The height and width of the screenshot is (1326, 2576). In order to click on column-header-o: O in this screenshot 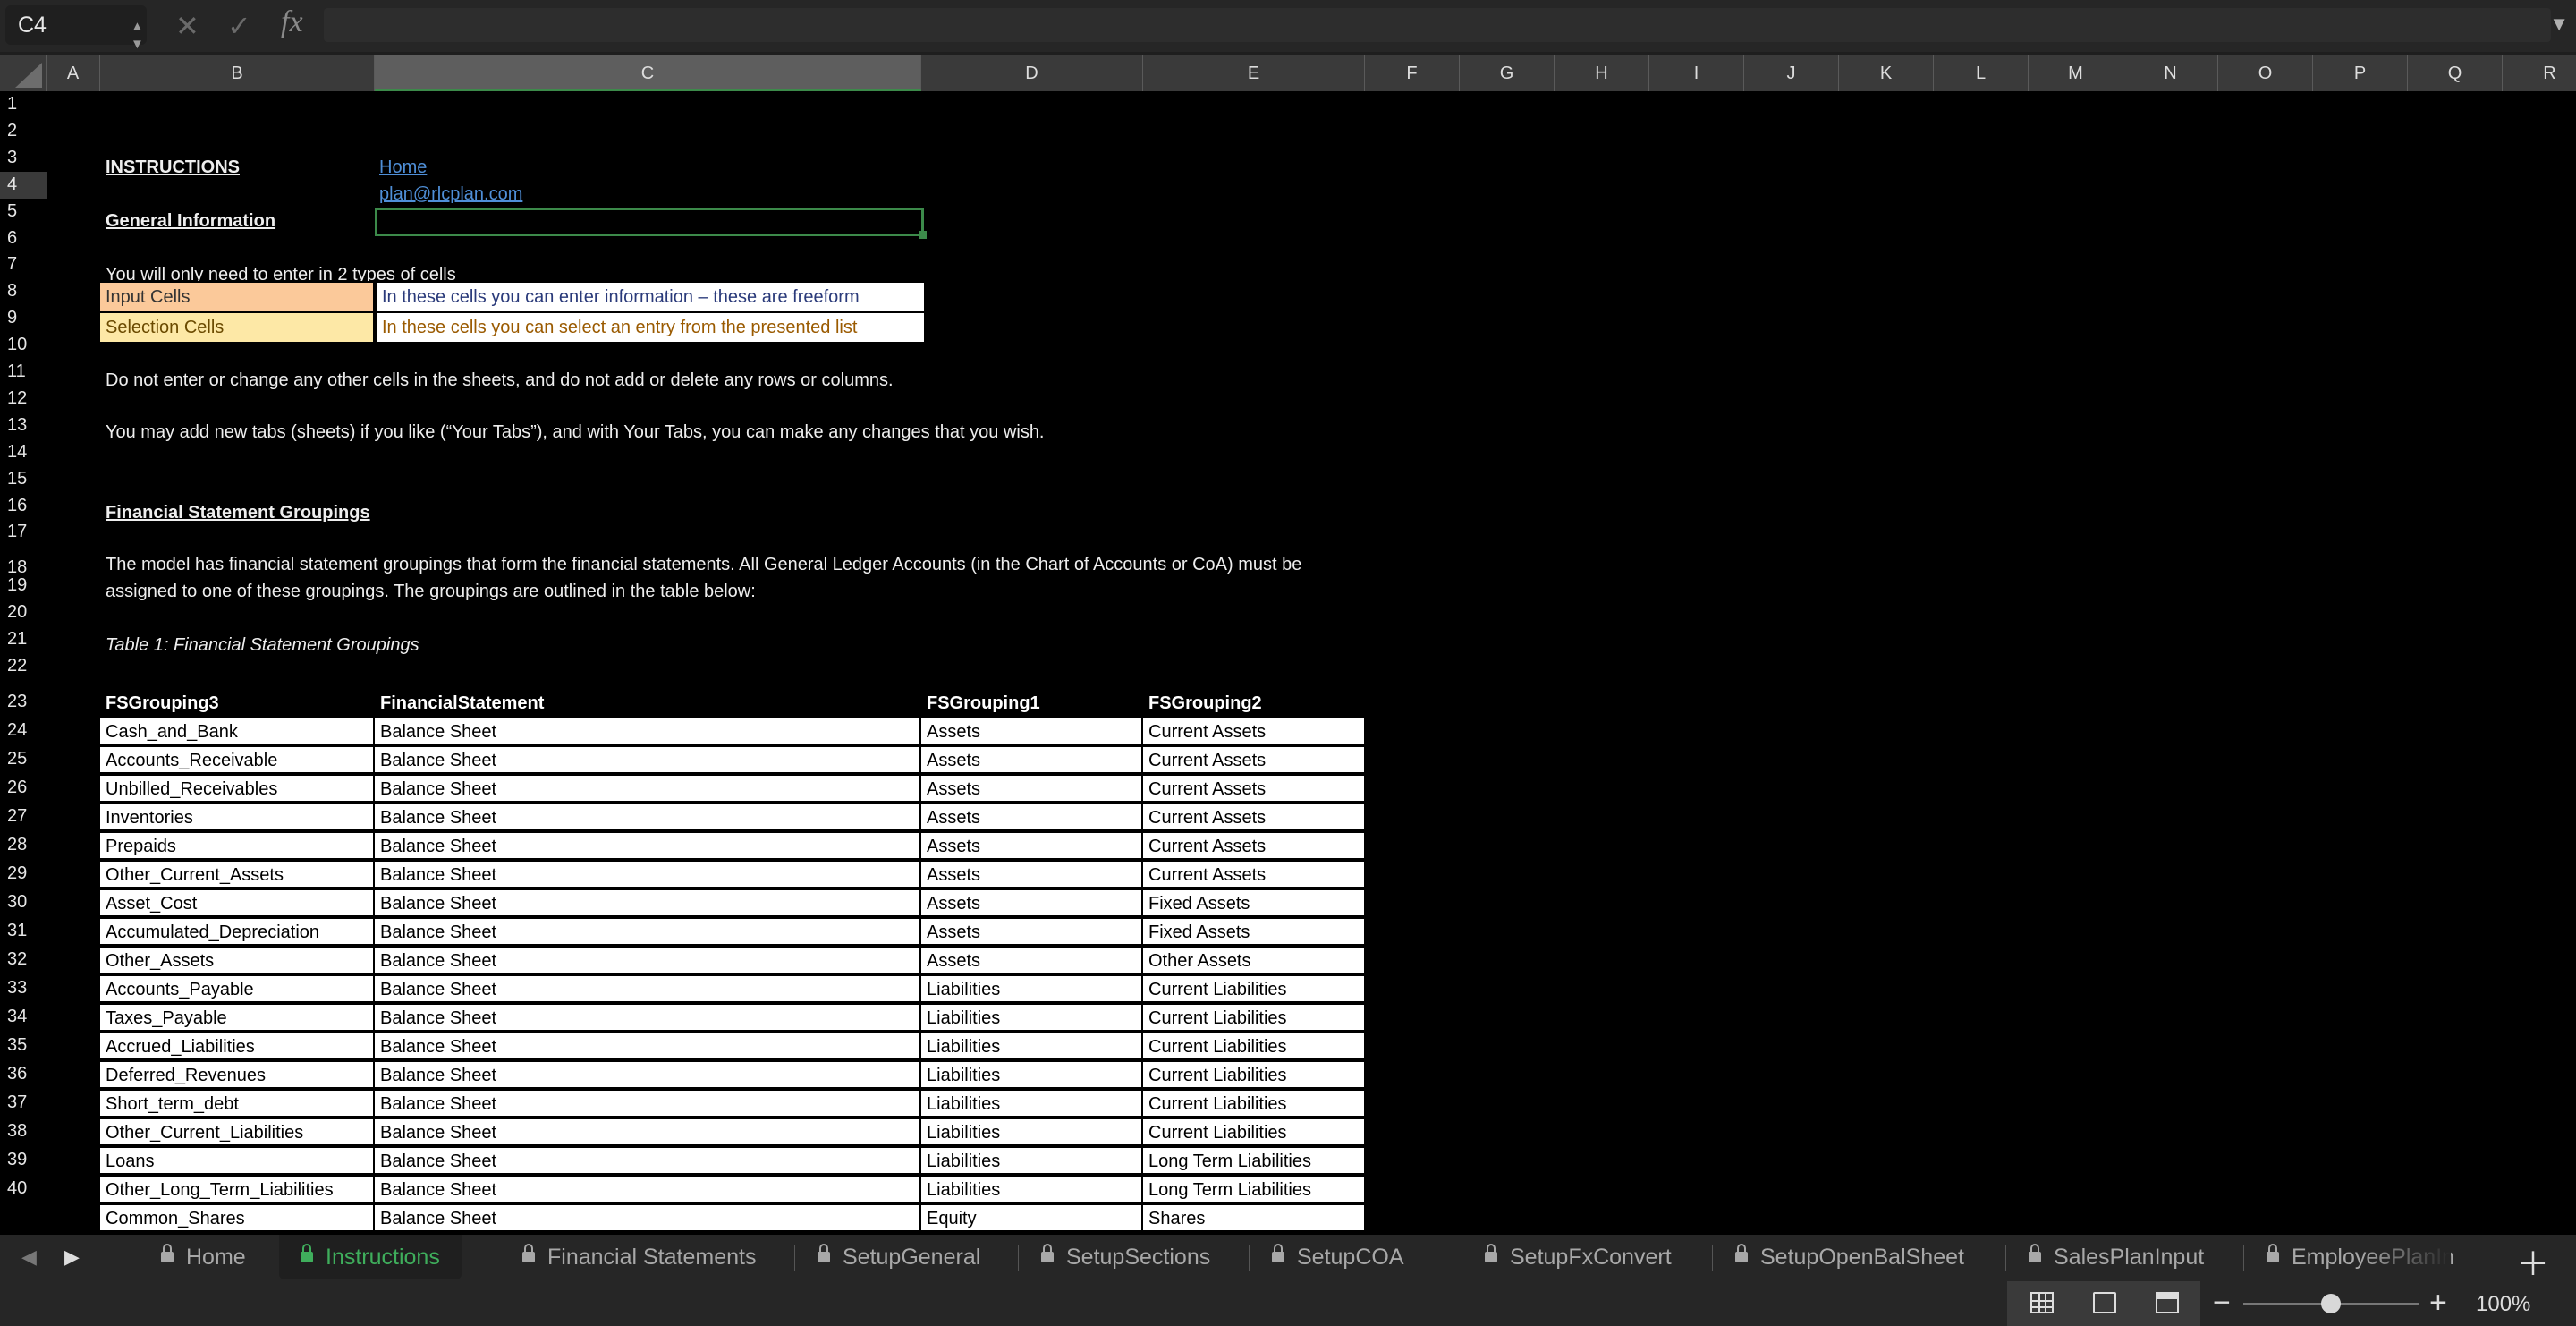, I will do `click(2265, 73)`.